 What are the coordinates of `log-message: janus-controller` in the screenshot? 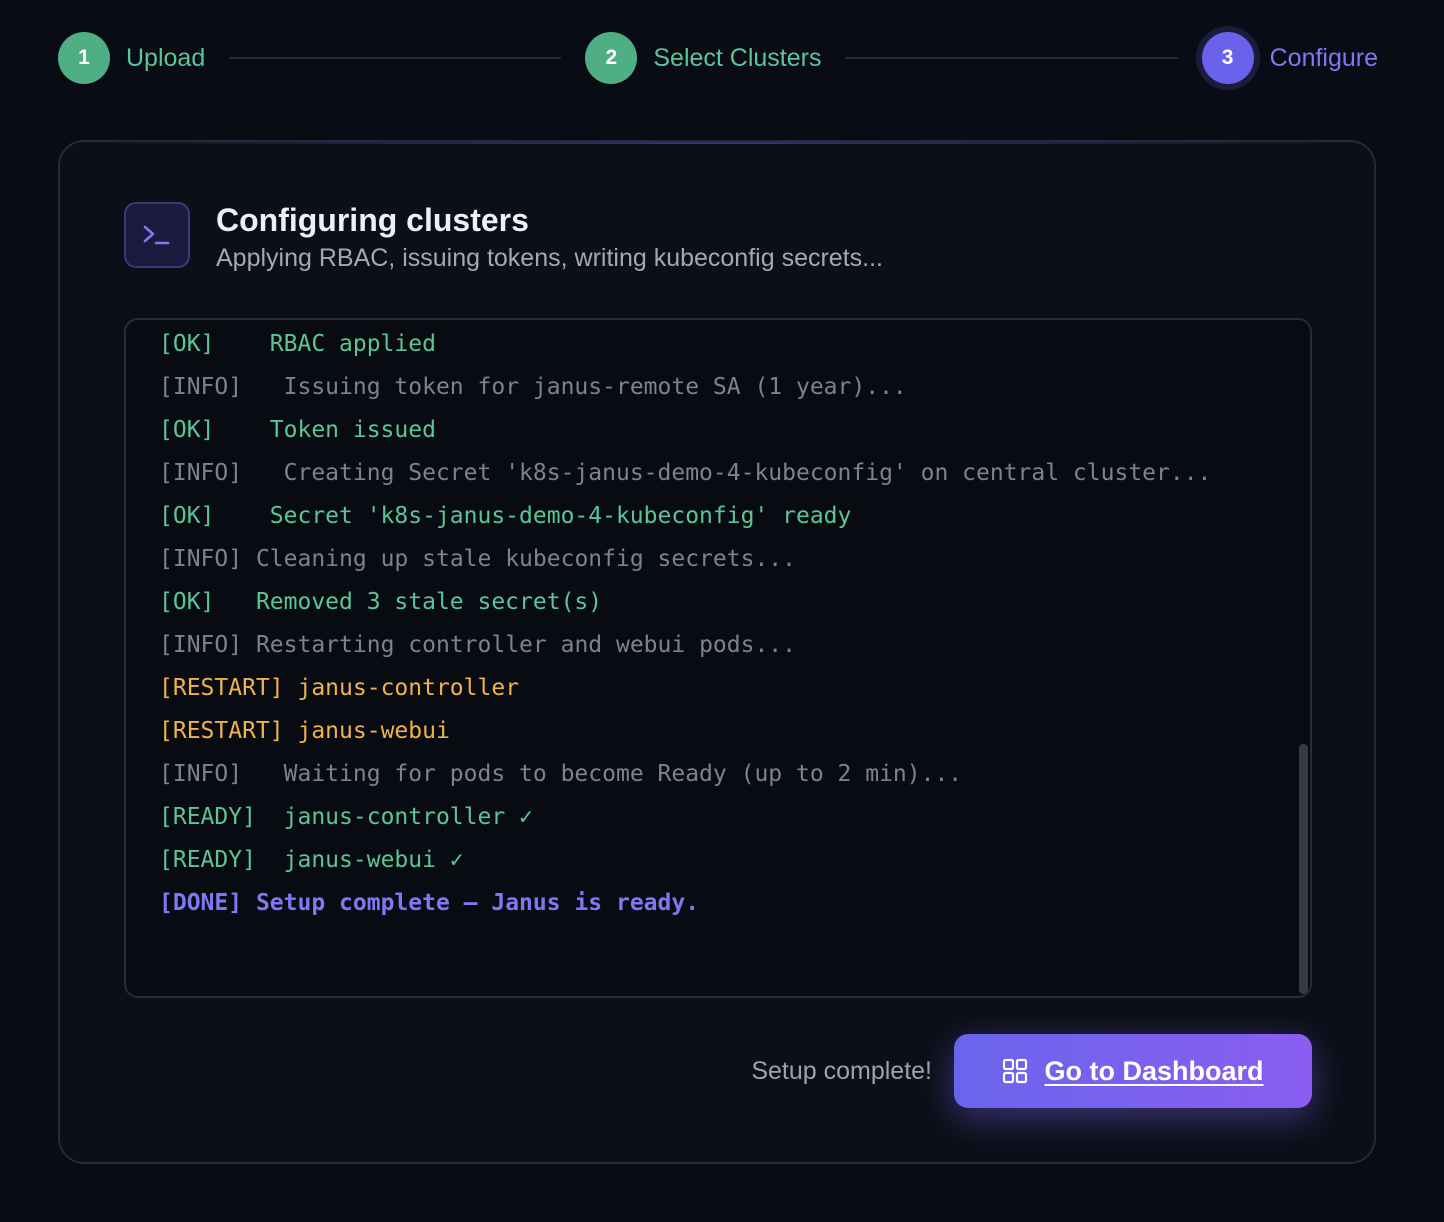 It's located at (408, 688).